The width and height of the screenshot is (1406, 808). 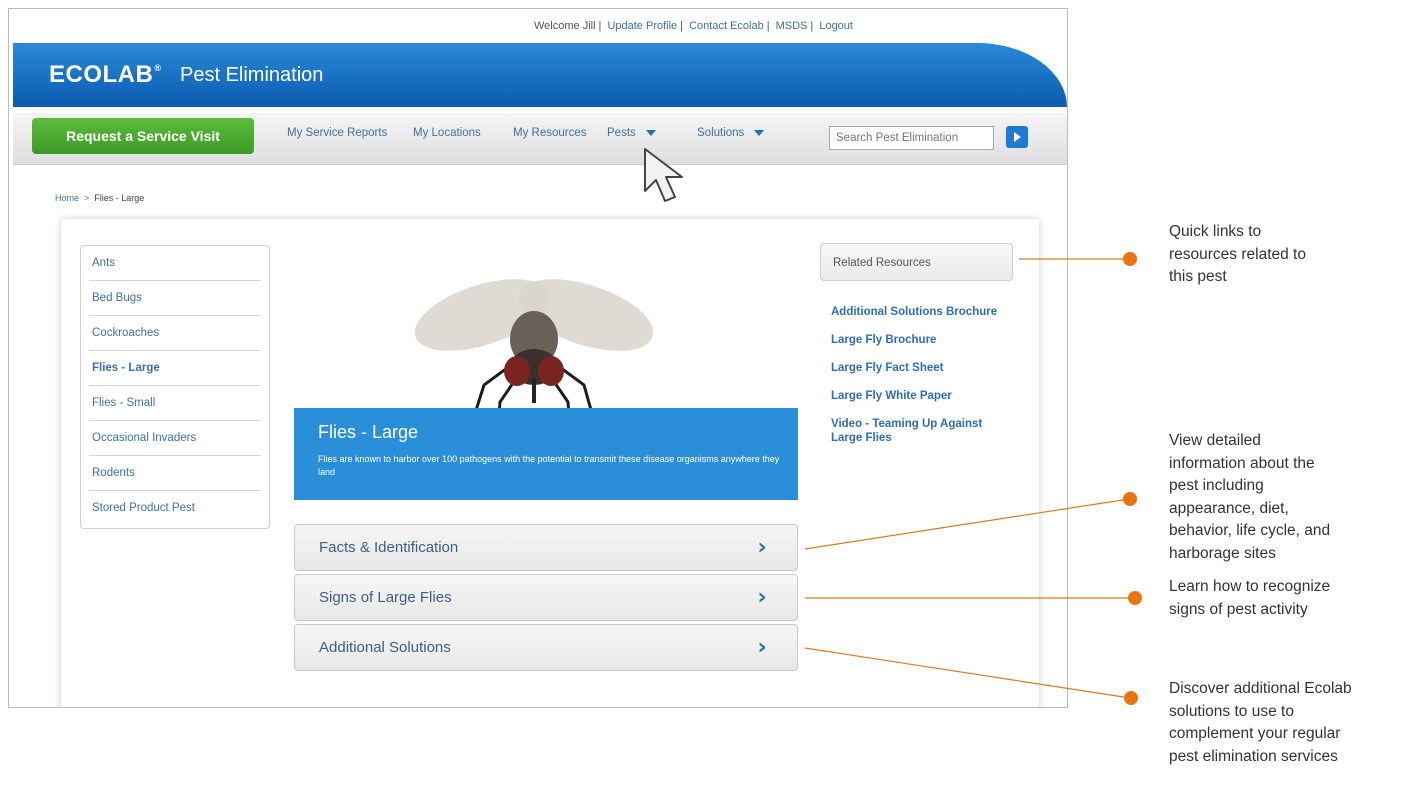 What do you see at coordinates (158, 68) in the screenshot?
I see `registered-mark: ®` at bounding box center [158, 68].